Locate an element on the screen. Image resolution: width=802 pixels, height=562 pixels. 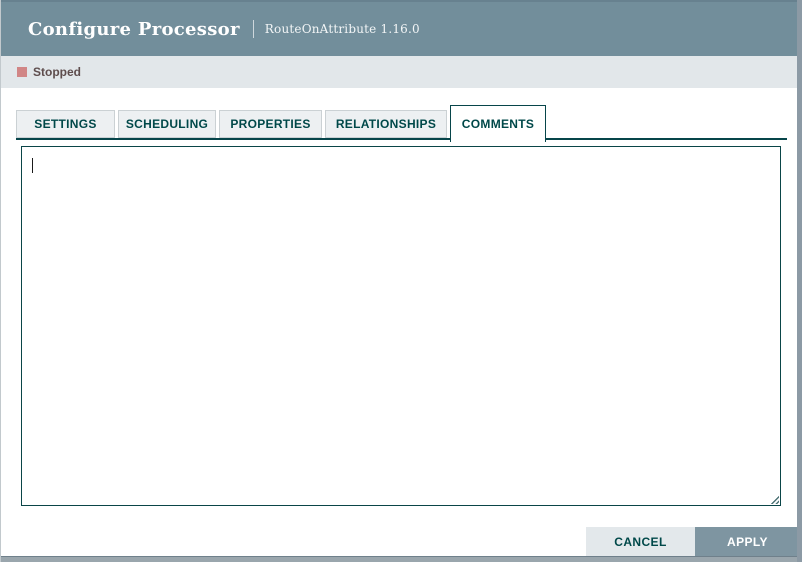
canvas-right-strip is located at coordinates (799, 281).